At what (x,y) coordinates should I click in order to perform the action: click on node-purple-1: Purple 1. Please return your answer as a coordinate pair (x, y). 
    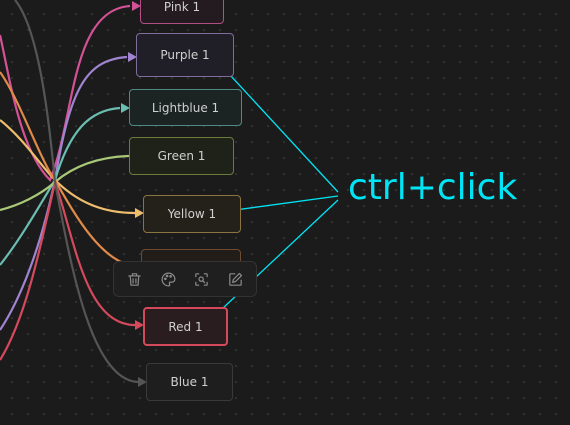
    Looking at the image, I should click on (185, 55).